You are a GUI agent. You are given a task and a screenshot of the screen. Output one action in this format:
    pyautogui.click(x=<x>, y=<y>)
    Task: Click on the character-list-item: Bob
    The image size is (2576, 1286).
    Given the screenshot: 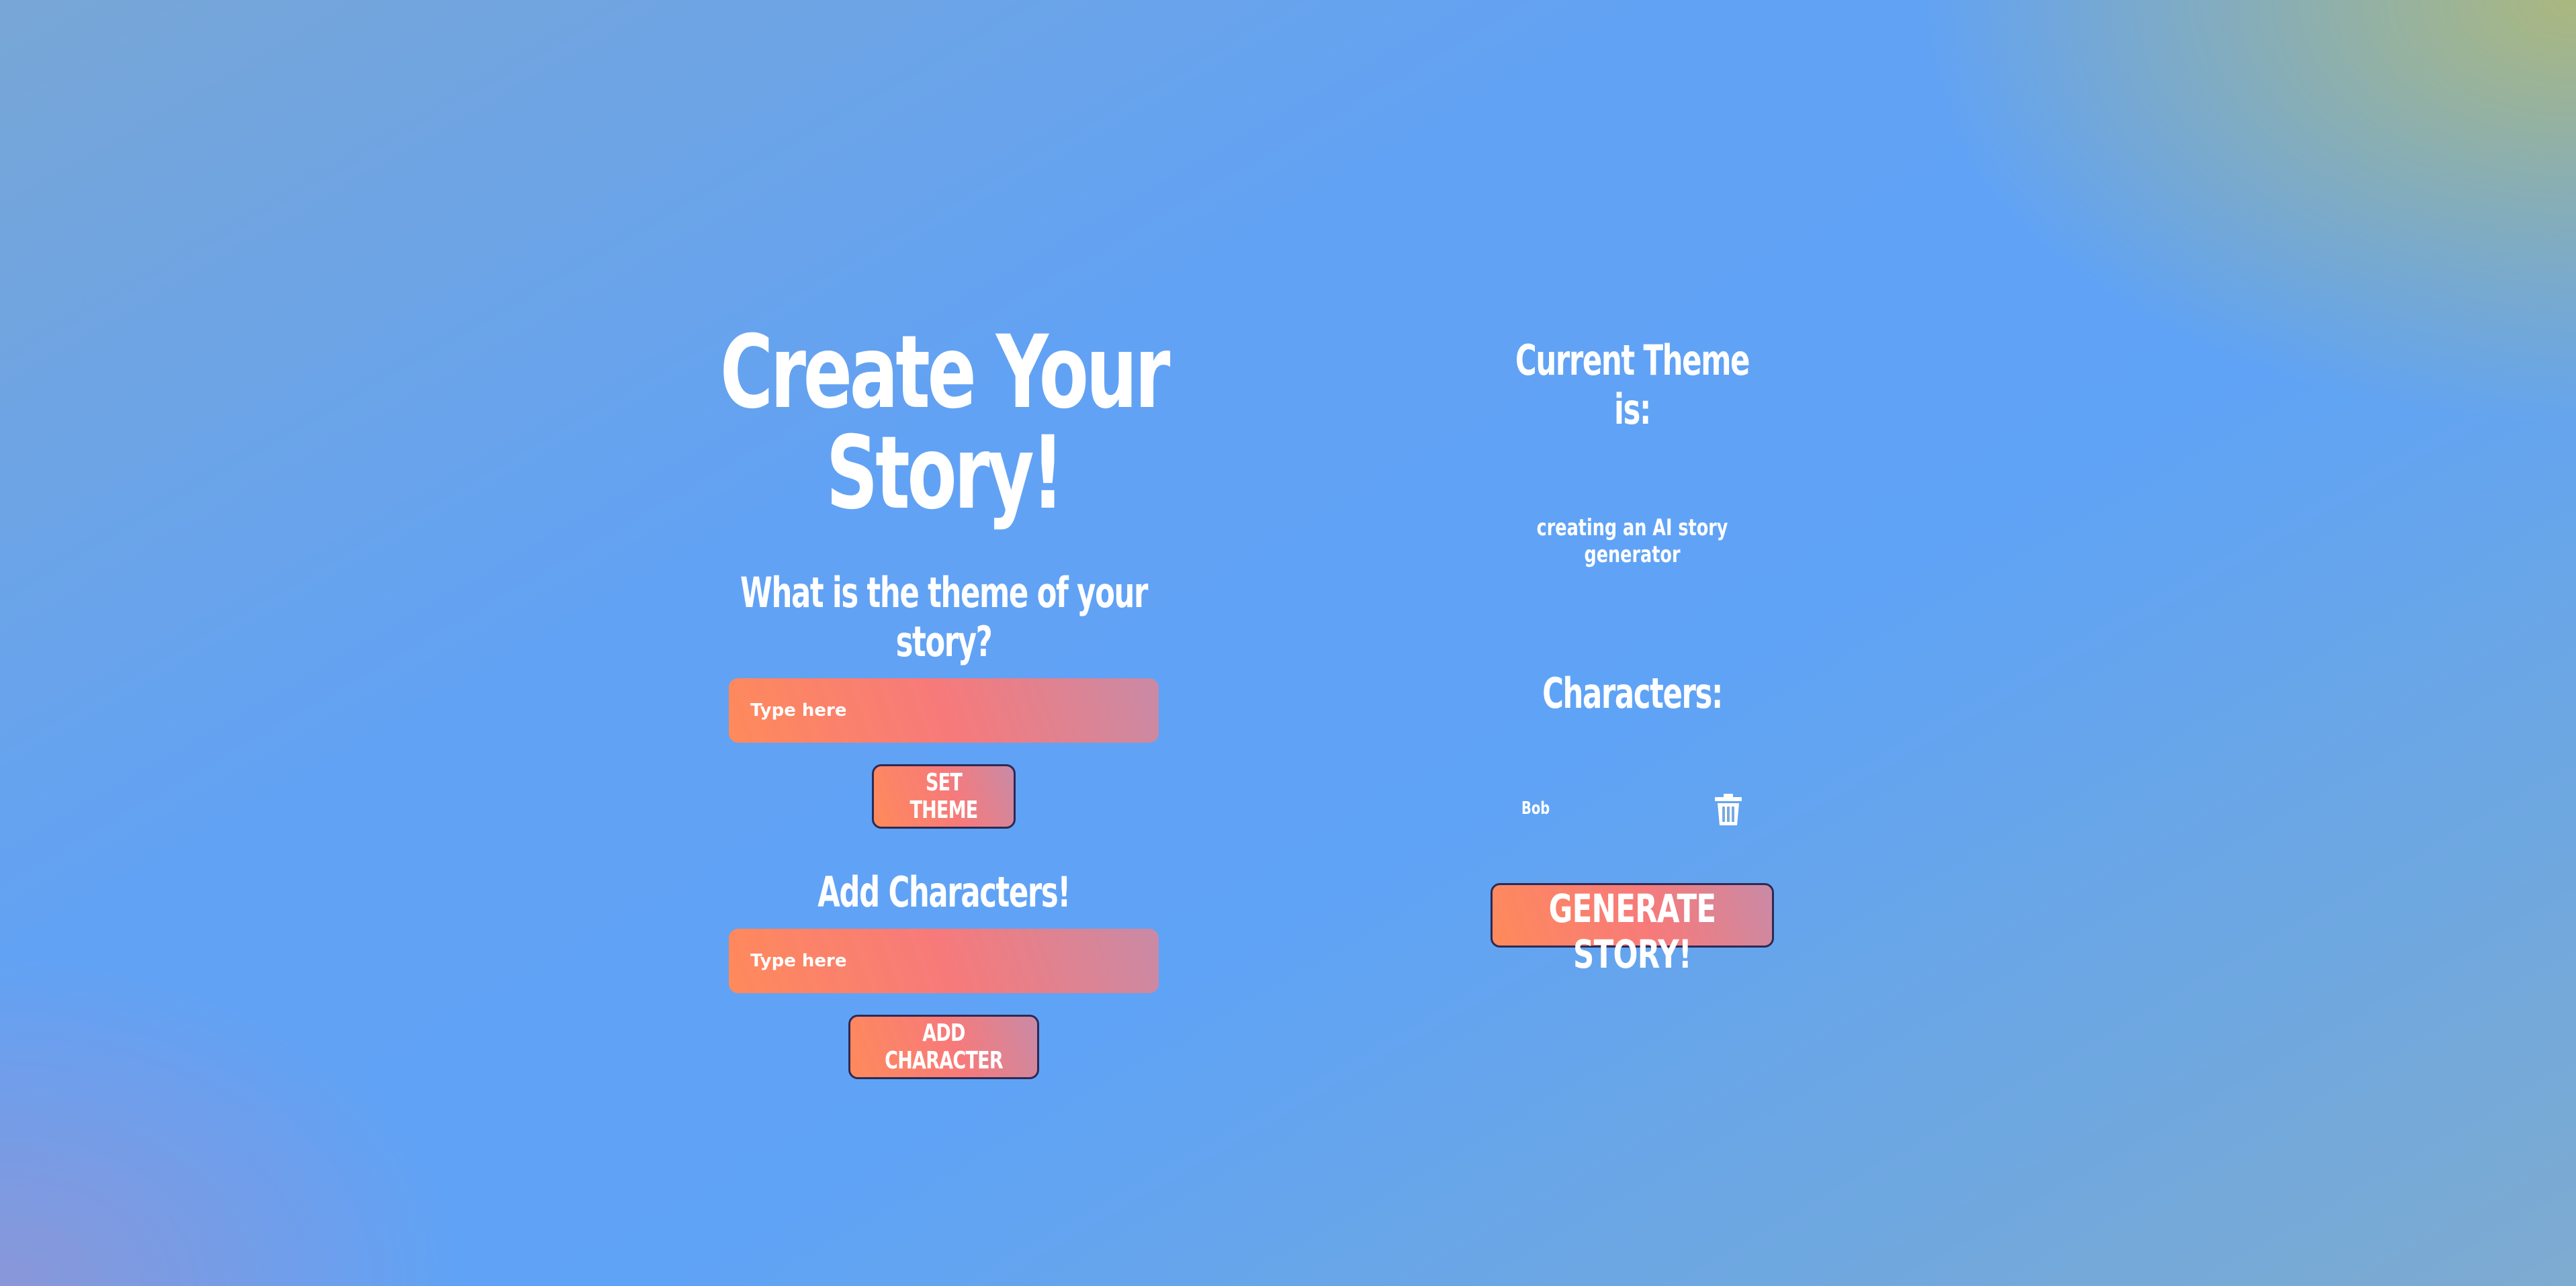 What is the action you would take?
    pyautogui.click(x=1632, y=811)
    